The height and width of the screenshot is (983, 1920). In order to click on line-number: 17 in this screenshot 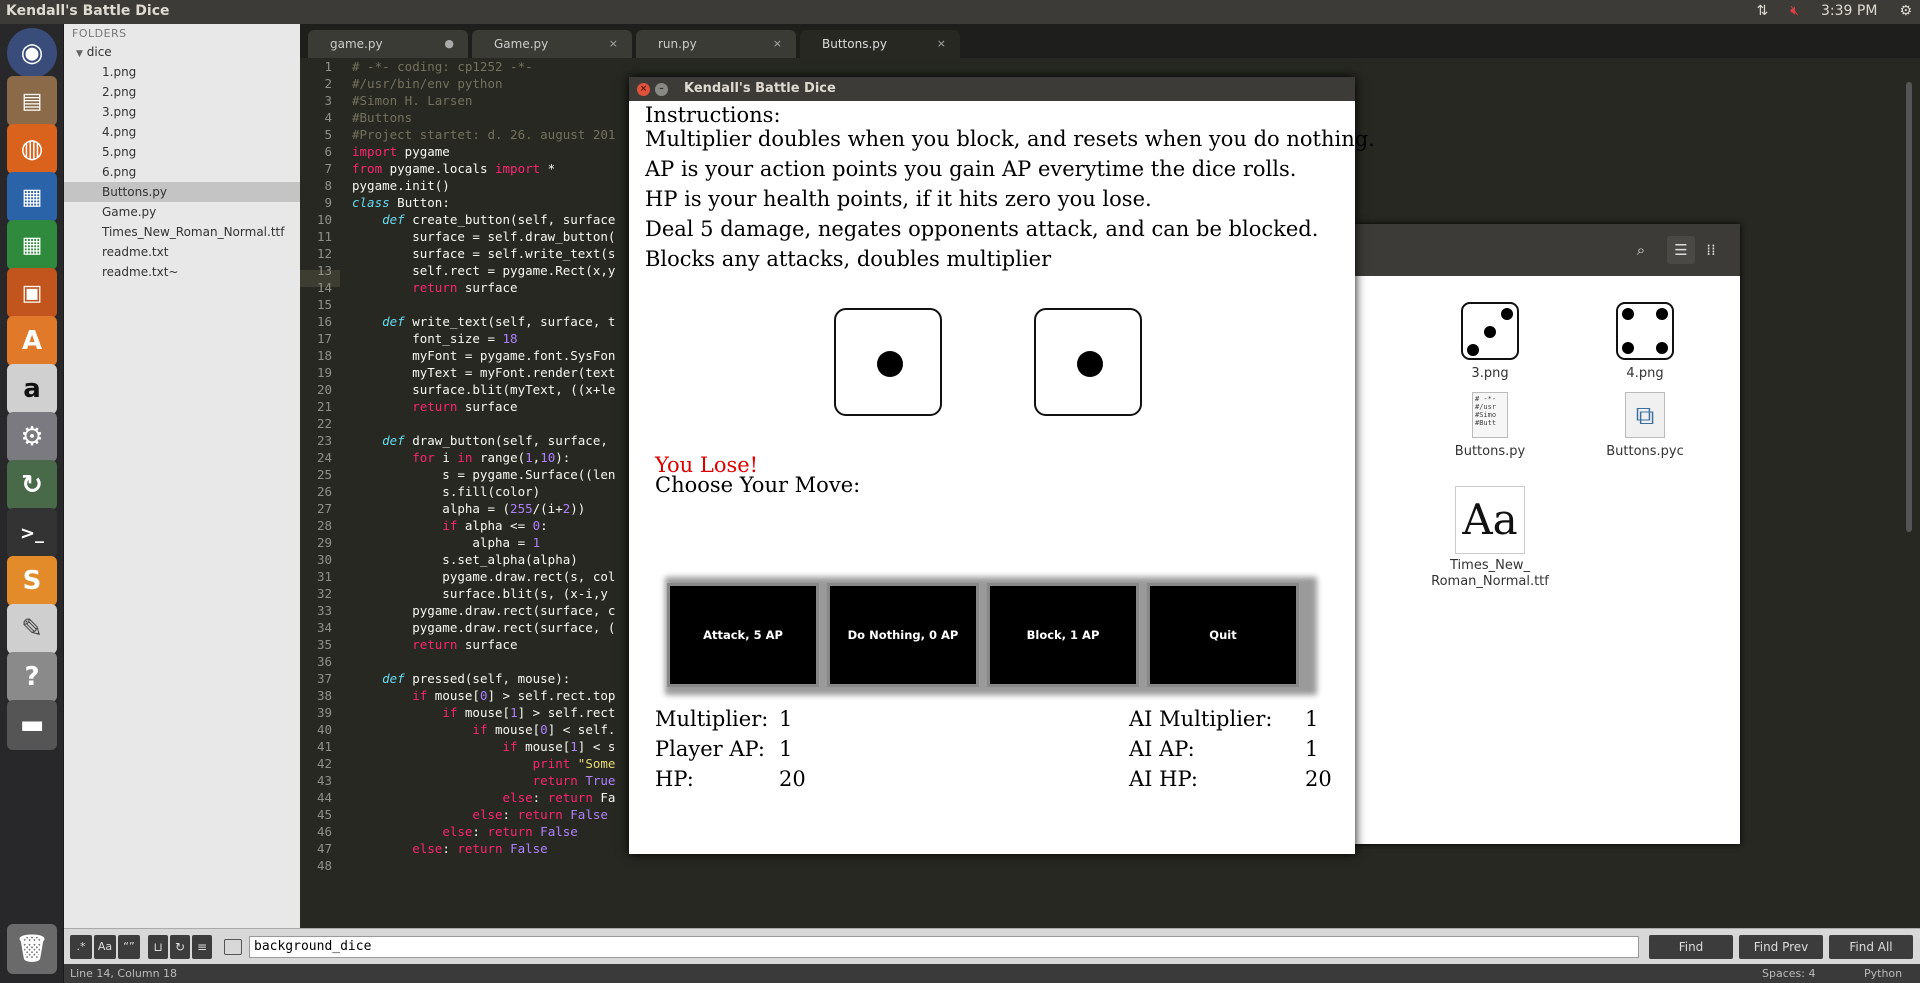, I will do `click(324, 338)`.